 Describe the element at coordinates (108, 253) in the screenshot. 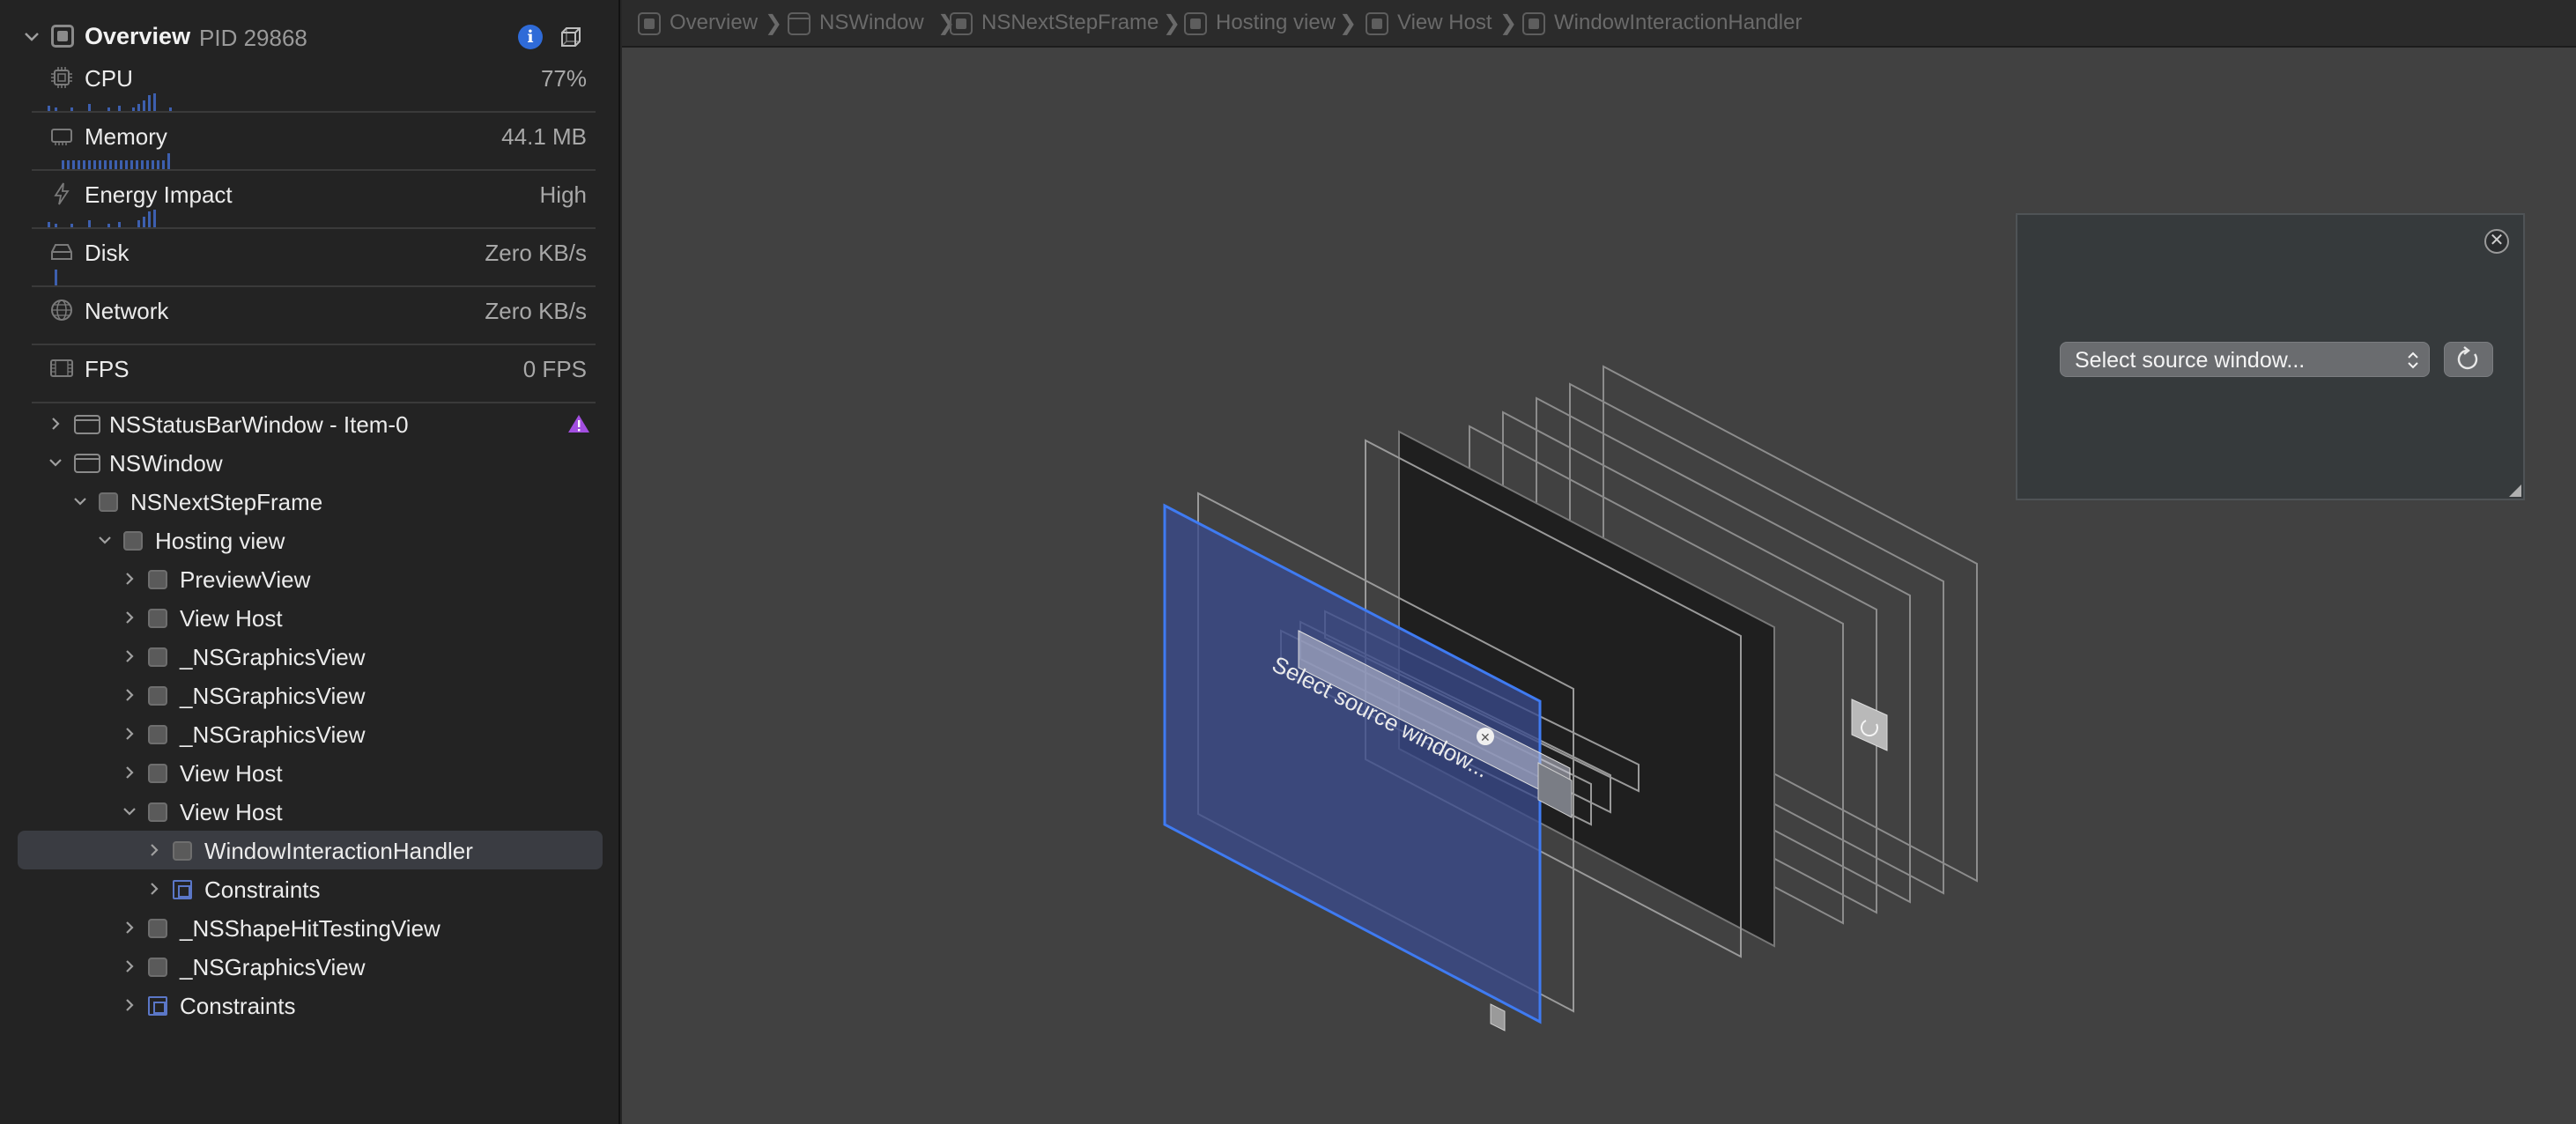

I see `gauge-label: Disk` at that location.